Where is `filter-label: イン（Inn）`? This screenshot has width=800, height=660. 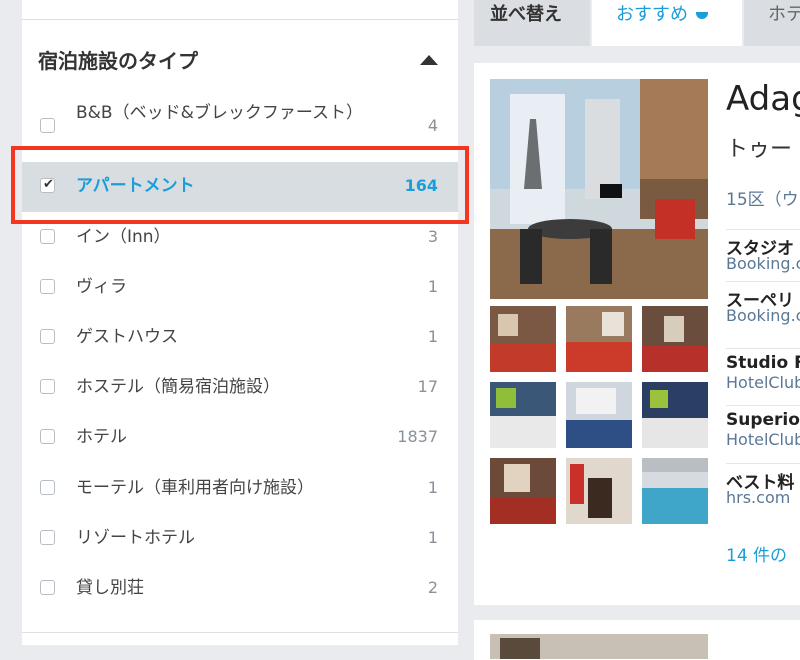 filter-label: イン（Inn） is located at coordinates (123, 237).